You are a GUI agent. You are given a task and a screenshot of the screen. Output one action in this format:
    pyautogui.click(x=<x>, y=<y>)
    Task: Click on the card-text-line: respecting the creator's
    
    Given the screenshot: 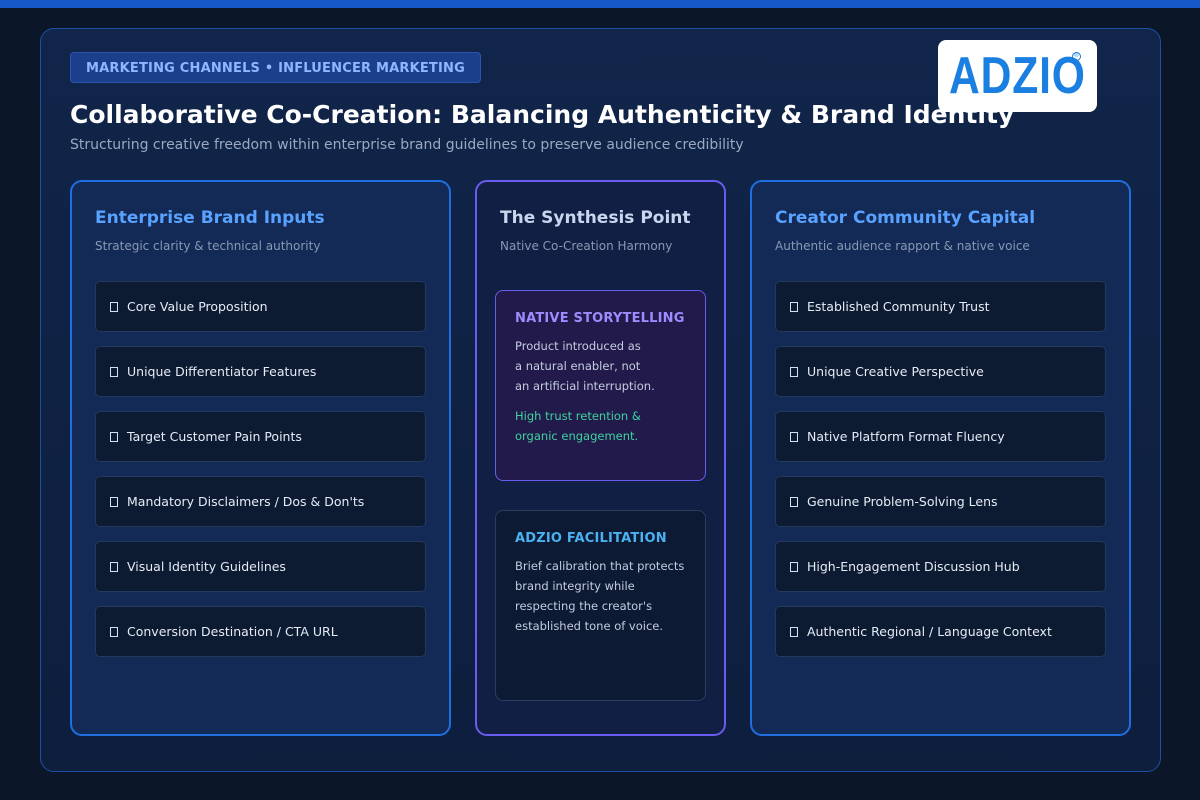 What is the action you would take?
    pyautogui.click(x=584, y=606)
    